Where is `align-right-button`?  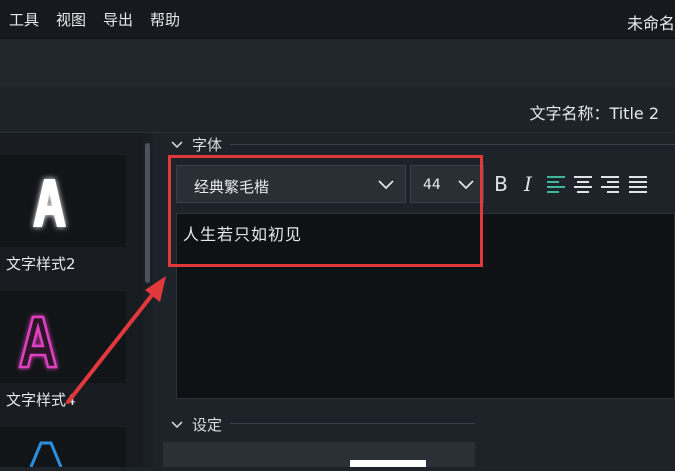
align-right-button is located at coordinates (610, 184).